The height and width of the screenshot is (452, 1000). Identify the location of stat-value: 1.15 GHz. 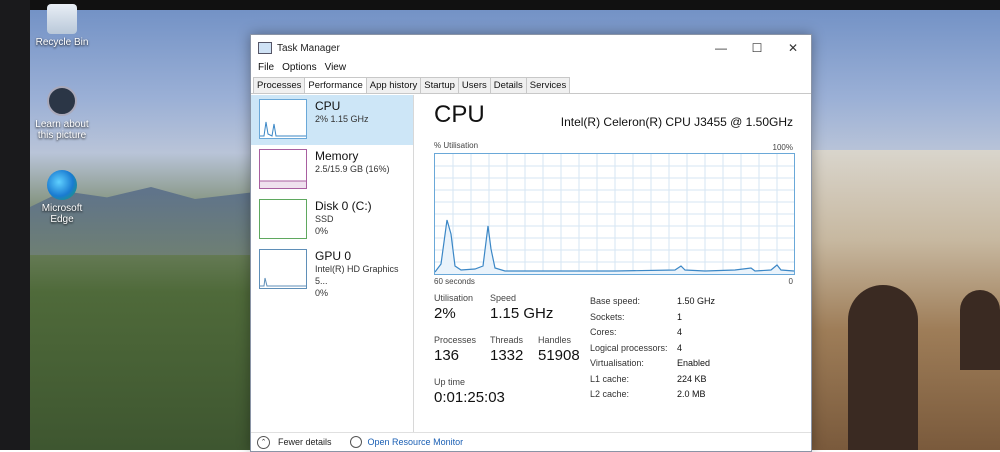
(522, 313).